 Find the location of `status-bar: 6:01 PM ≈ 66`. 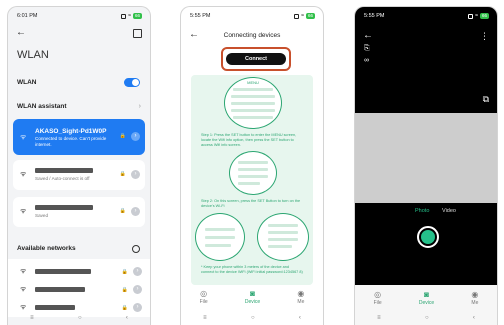

status-bar: 6:01 PM ≈ 66 is located at coordinates (79, 16).